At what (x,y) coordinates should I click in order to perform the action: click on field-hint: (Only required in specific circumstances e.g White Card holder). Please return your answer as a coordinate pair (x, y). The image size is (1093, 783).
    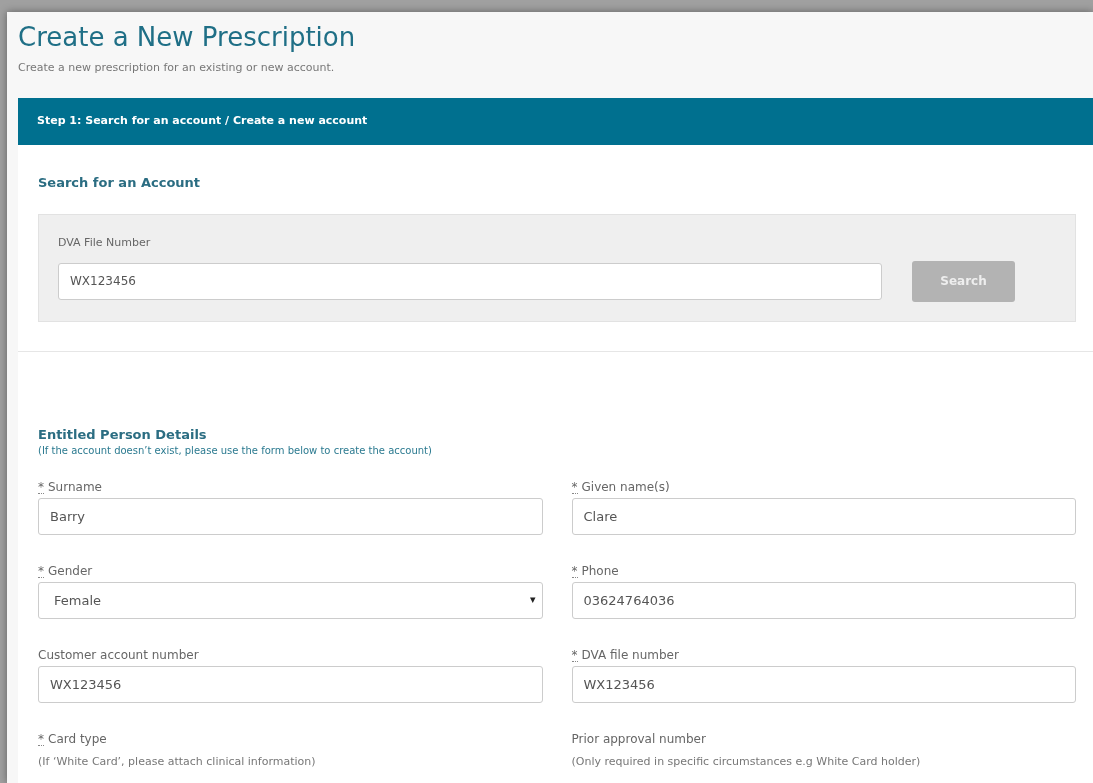
    Looking at the image, I should click on (746, 762).